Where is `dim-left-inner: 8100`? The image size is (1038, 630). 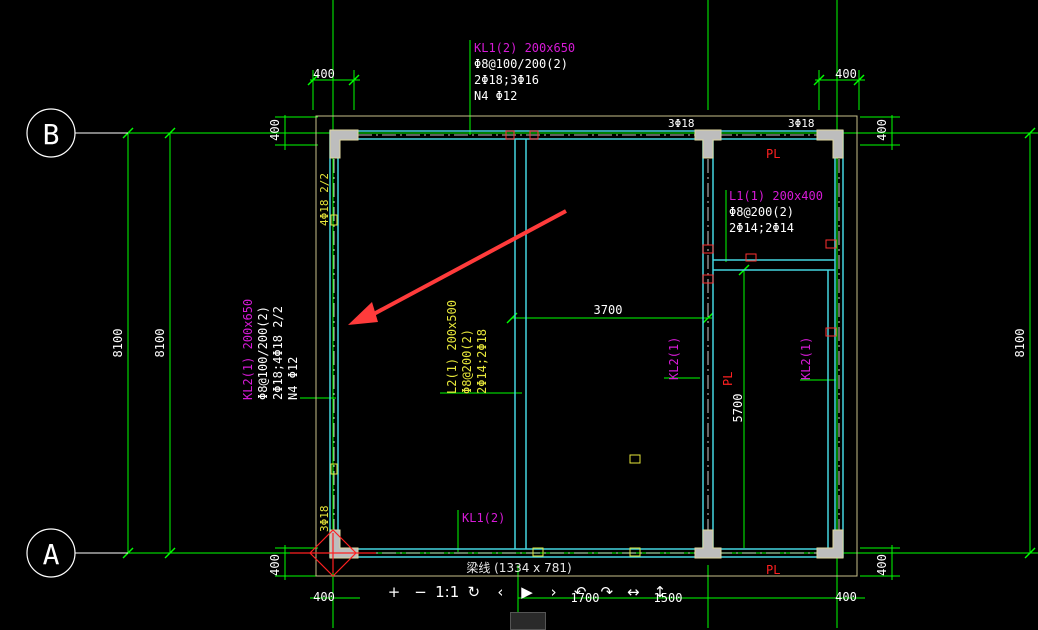
dim-left-inner: 8100 is located at coordinates (160, 343).